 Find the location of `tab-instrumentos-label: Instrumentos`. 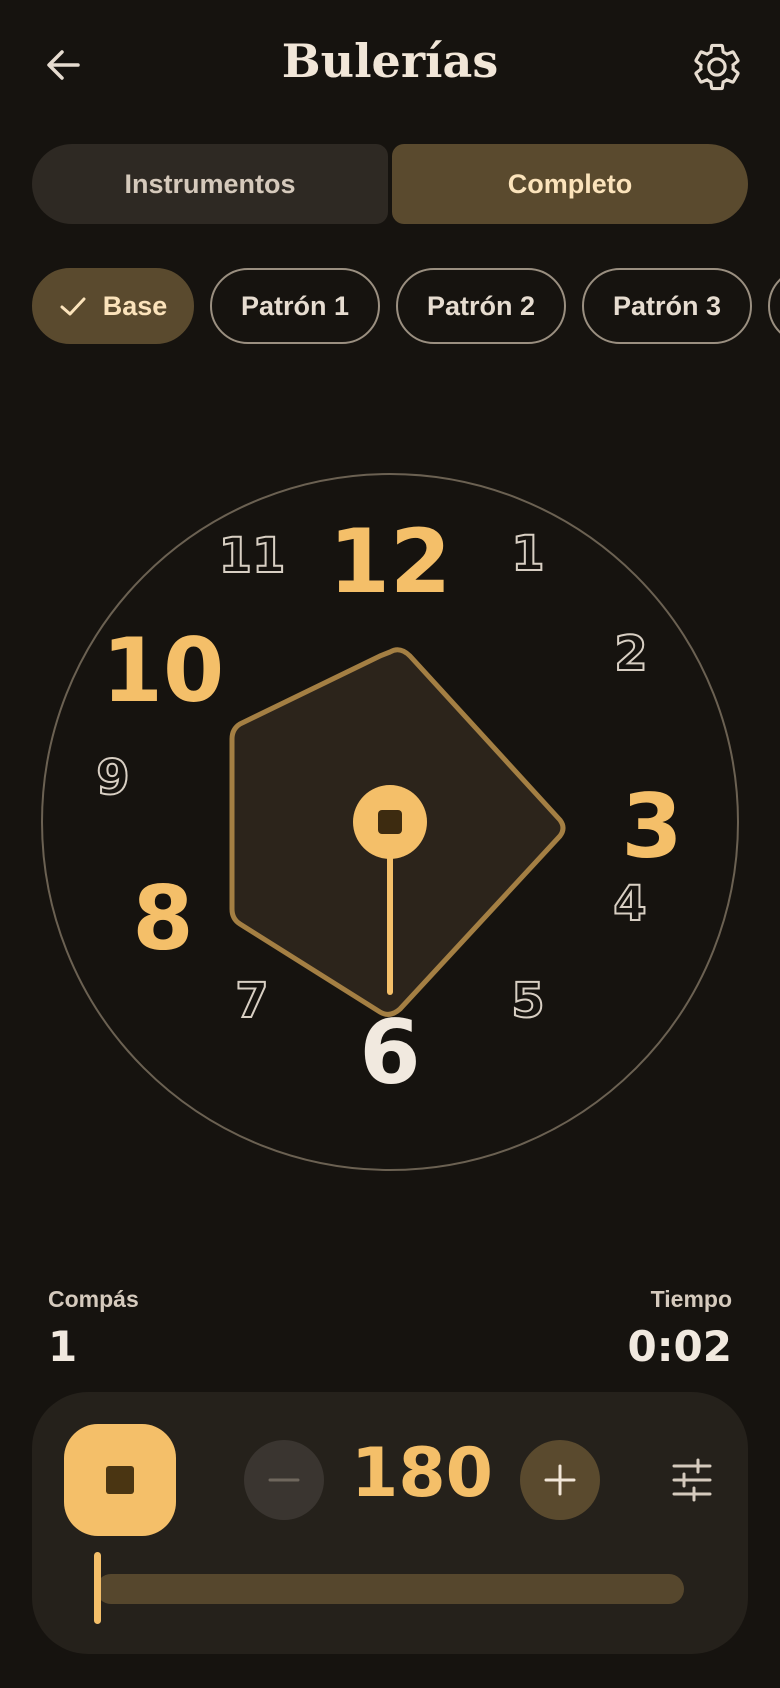

tab-instrumentos-label: Instrumentos is located at coordinates (210, 183).